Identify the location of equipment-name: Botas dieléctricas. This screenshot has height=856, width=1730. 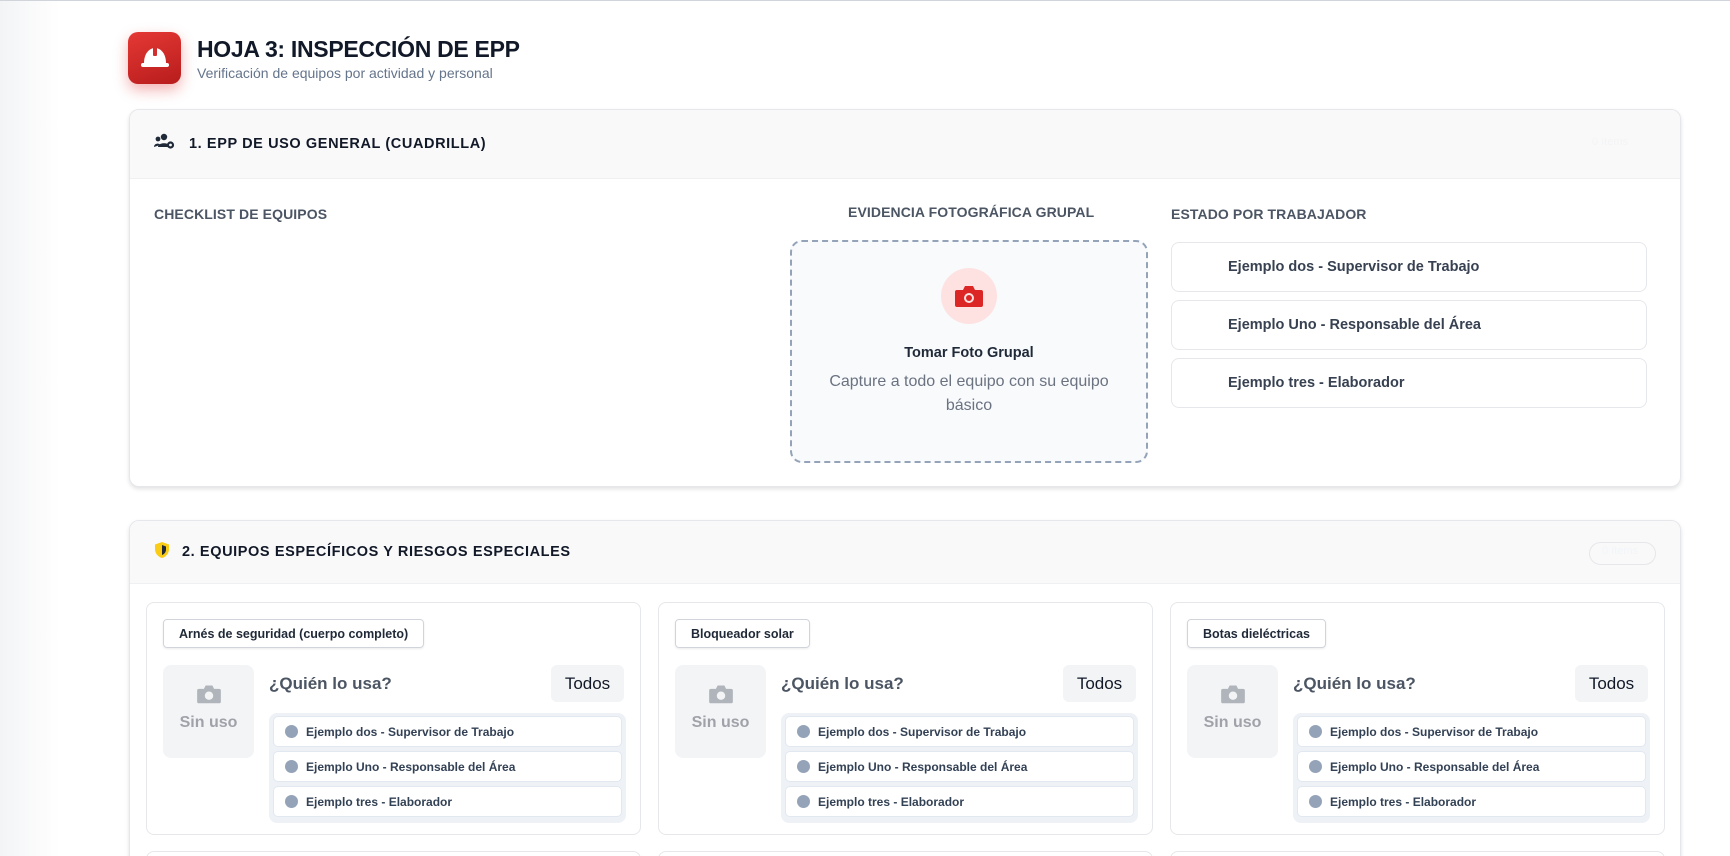
(1256, 633).